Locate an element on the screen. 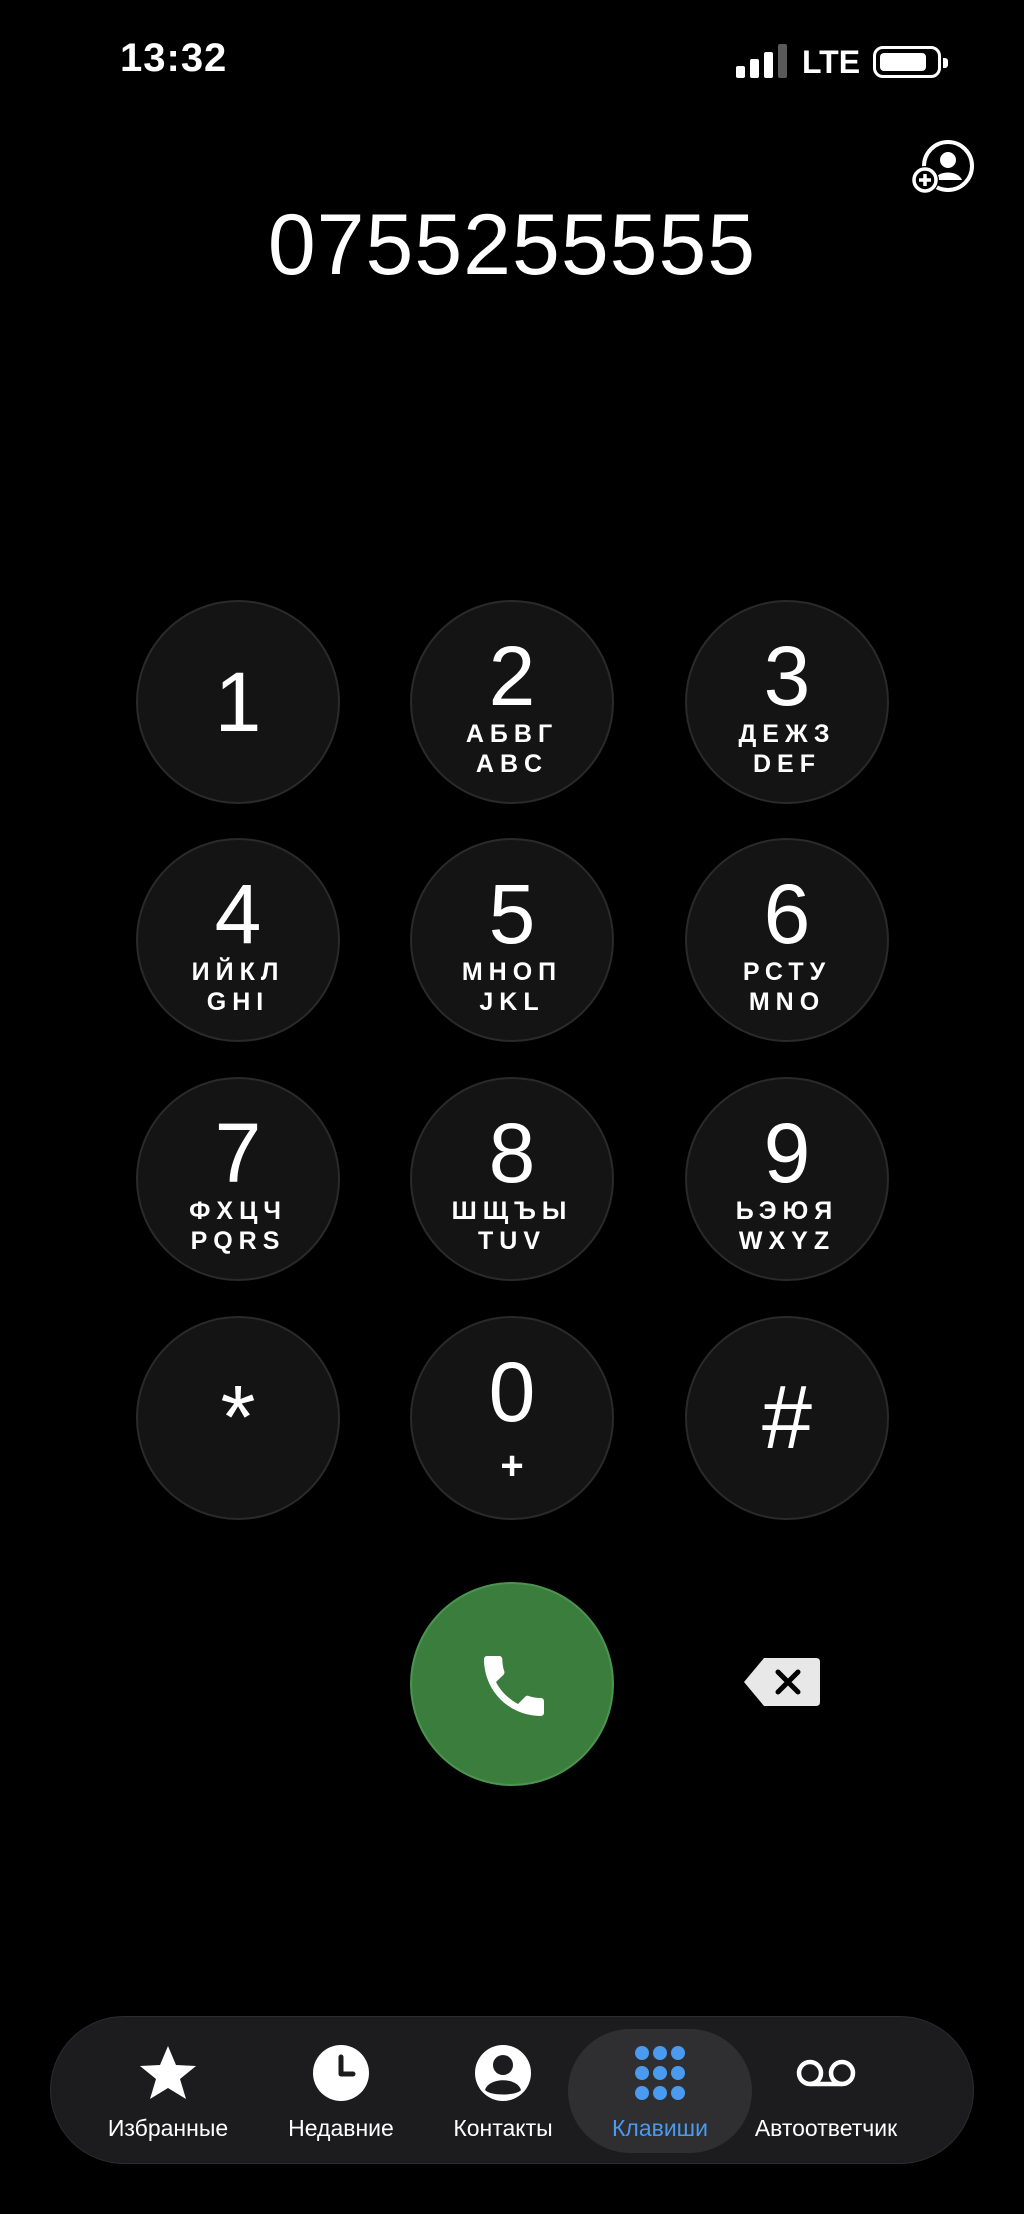 The height and width of the screenshot is (2214, 1024). key-digit: 7 is located at coordinates (238, 1153).